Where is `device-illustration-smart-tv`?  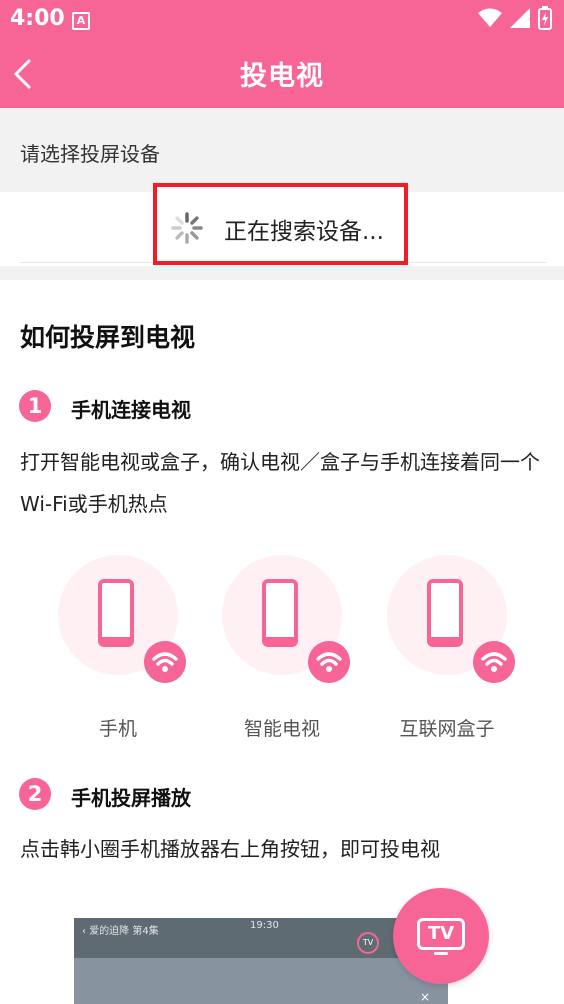 device-illustration-smart-tv is located at coordinates (286, 619).